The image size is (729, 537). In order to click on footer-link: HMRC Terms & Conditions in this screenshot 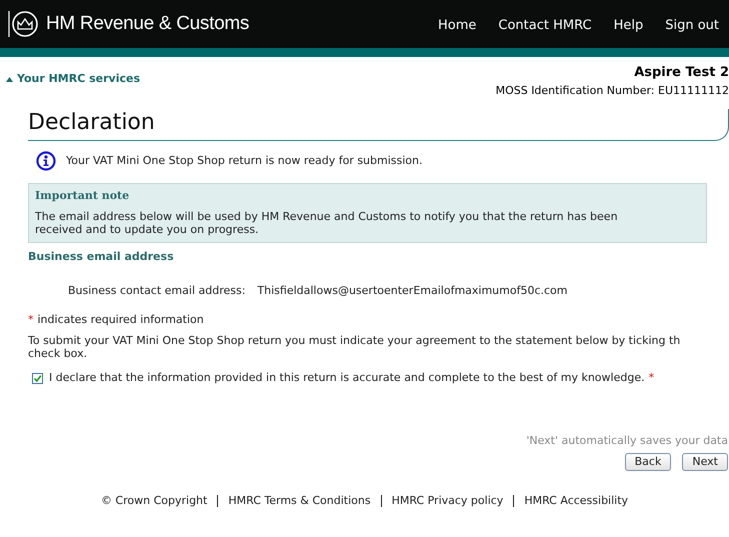, I will do `click(299, 501)`.